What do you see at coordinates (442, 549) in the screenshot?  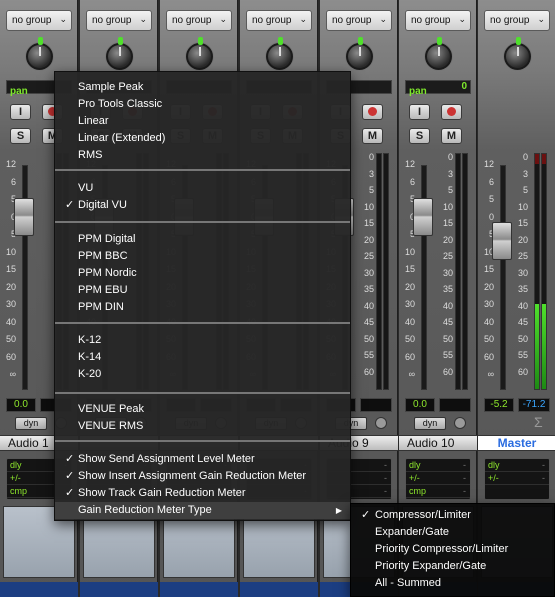 I see `submenu-item-label: Priority Compressor/Limiter` at bounding box center [442, 549].